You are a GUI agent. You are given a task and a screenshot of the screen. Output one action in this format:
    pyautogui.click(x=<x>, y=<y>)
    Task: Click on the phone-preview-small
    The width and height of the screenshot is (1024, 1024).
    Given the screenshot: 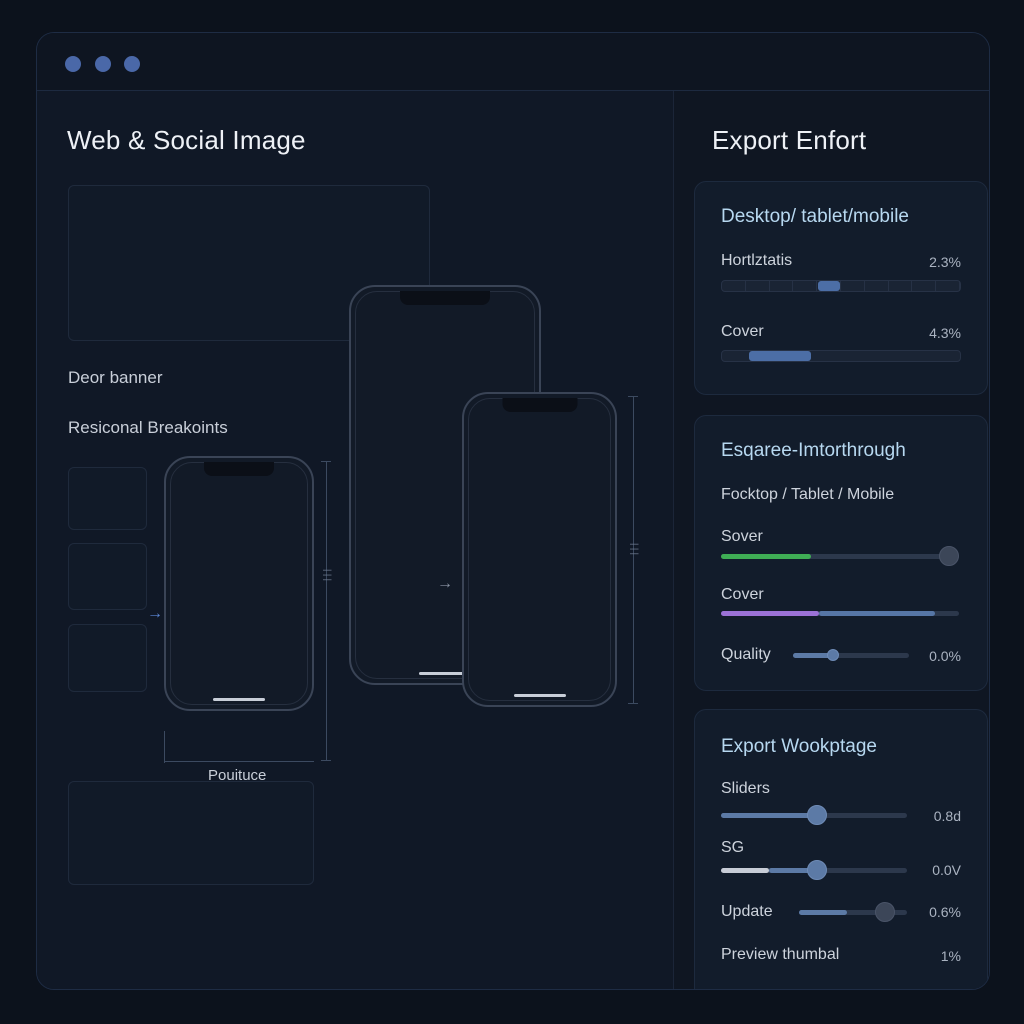 What is the action you would take?
    pyautogui.click(x=239, y=583)
    